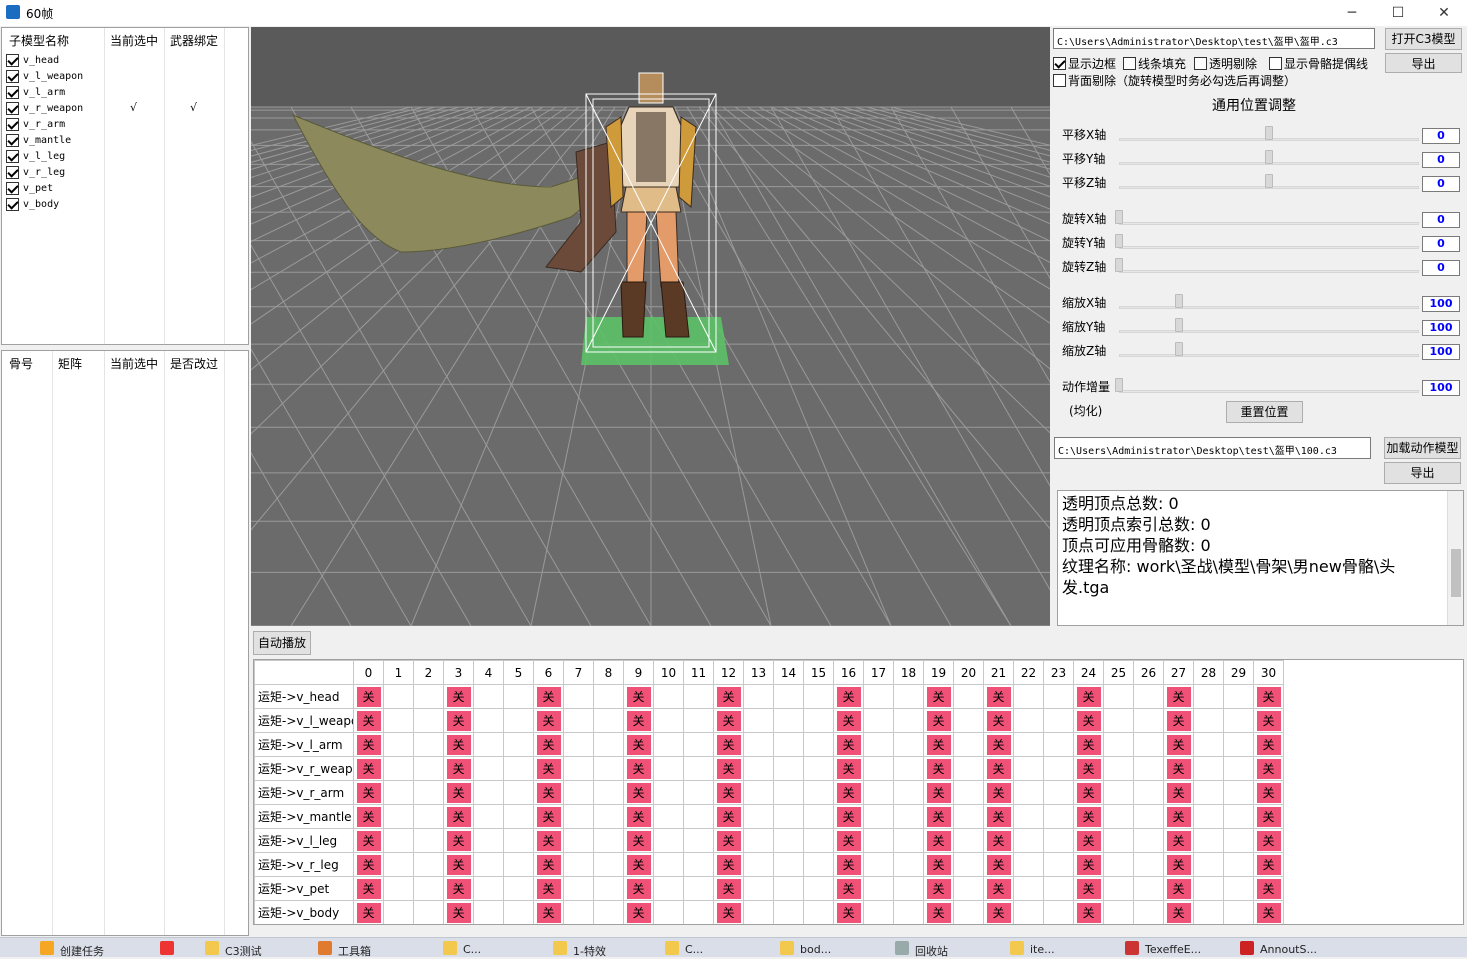 The image size is (1467, 959). Describe the element at coordinates (1269, 307) in the screenshot. I see `slider-track` at that location.